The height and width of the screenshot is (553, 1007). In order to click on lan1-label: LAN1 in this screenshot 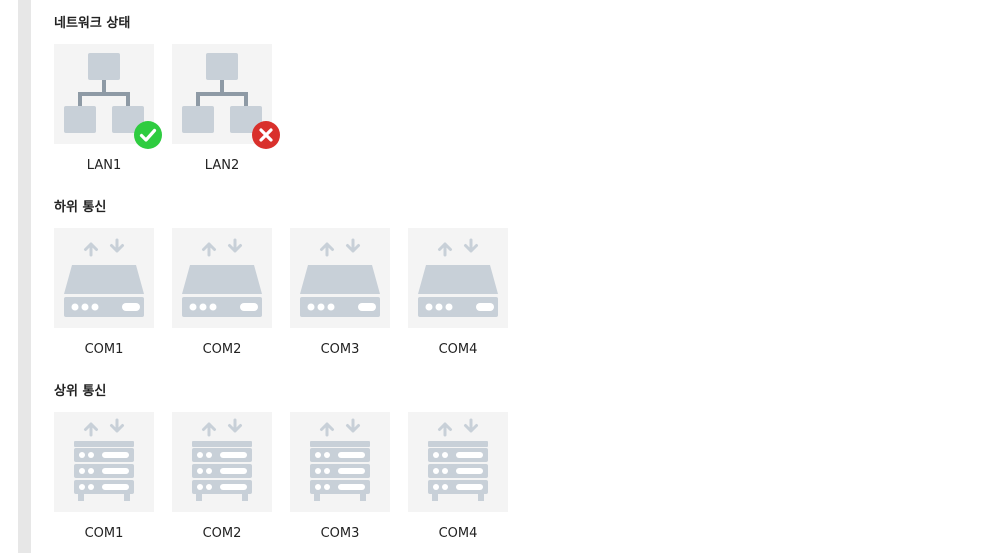, I will do `click(104, 165)`.